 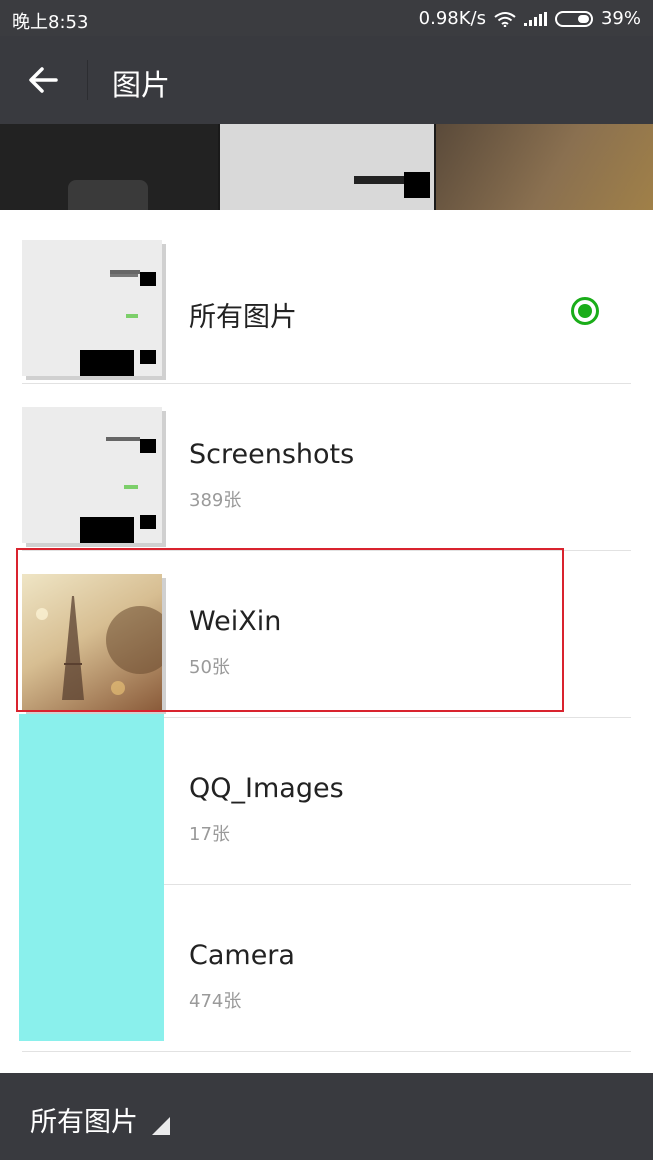 I want to click on status-time: 晚上8:53, so click(x=50, y=22).